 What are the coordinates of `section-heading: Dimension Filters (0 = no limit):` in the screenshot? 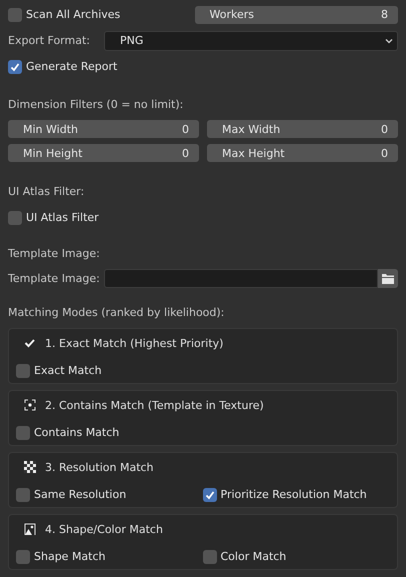 It's located at (96, 104).